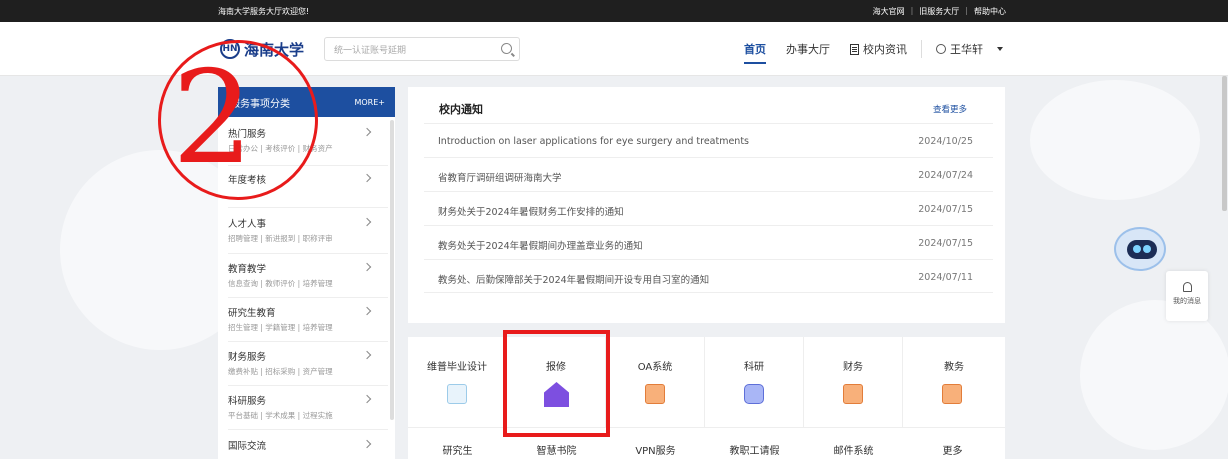  I want to click on nav-campus-news-label: 校内资讯, so click(885, 49).